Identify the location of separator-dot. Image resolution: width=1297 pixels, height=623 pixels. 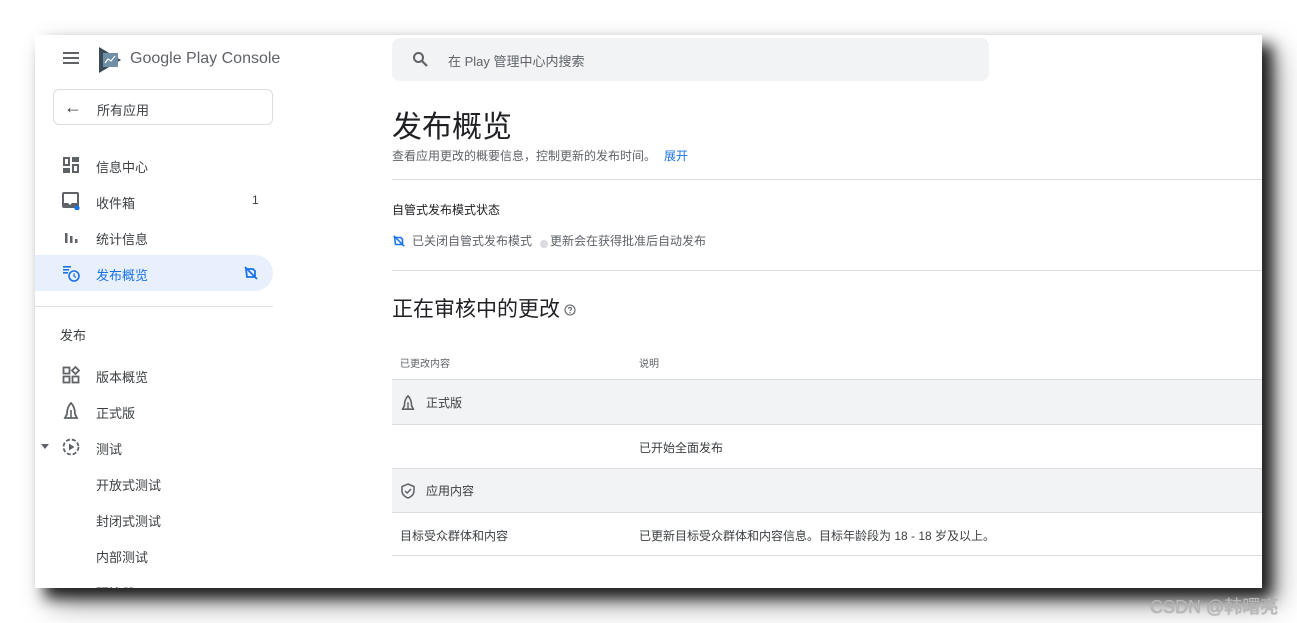
(544, 244).